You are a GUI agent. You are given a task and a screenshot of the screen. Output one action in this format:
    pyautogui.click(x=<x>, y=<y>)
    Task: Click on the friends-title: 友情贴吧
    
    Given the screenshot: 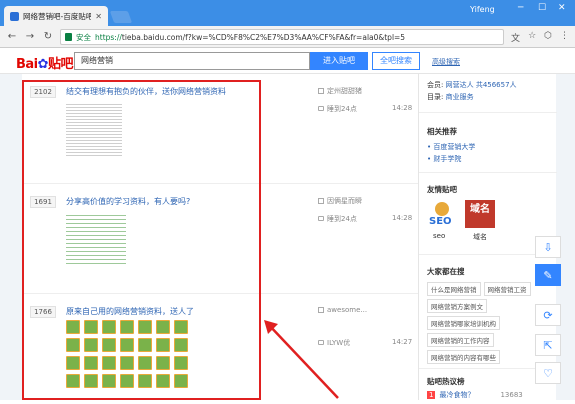 What is the action you would take?
    pyautogui.click(x=442, y=189)
    